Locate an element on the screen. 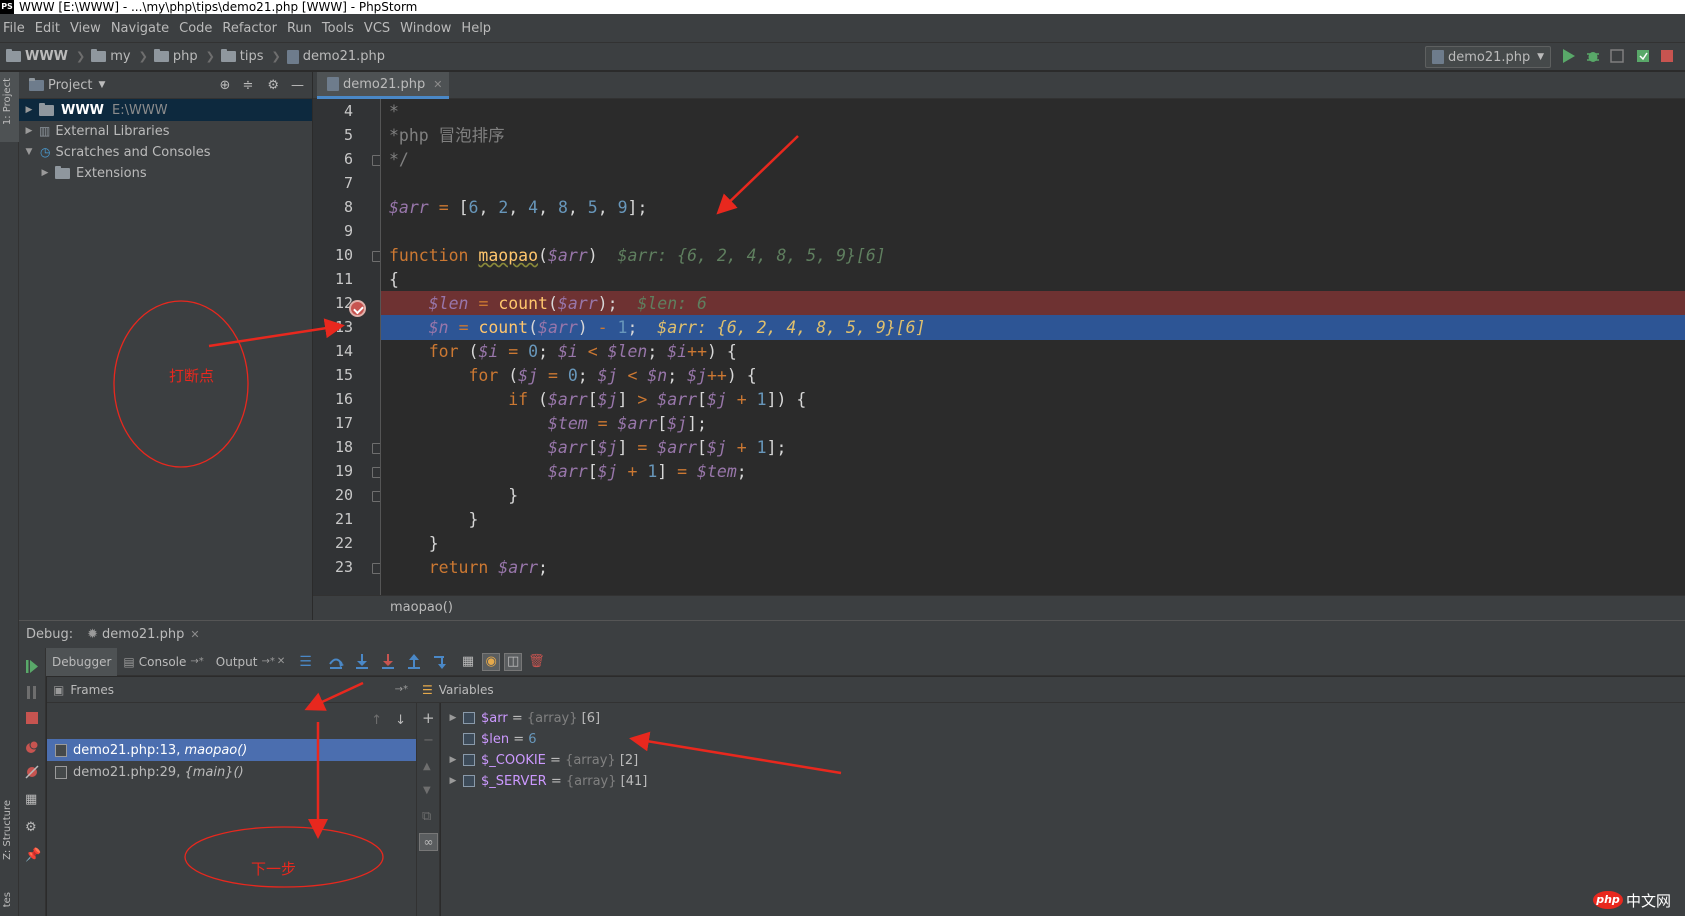 The width and height of the screenshot is (1685, 916). debug-button is located at coordinates (1593, 56).